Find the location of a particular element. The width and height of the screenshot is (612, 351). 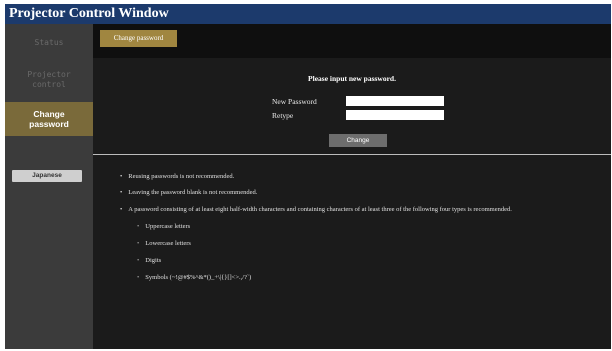

sidebar-item-label: Projector is located at coordinates (49, 74).